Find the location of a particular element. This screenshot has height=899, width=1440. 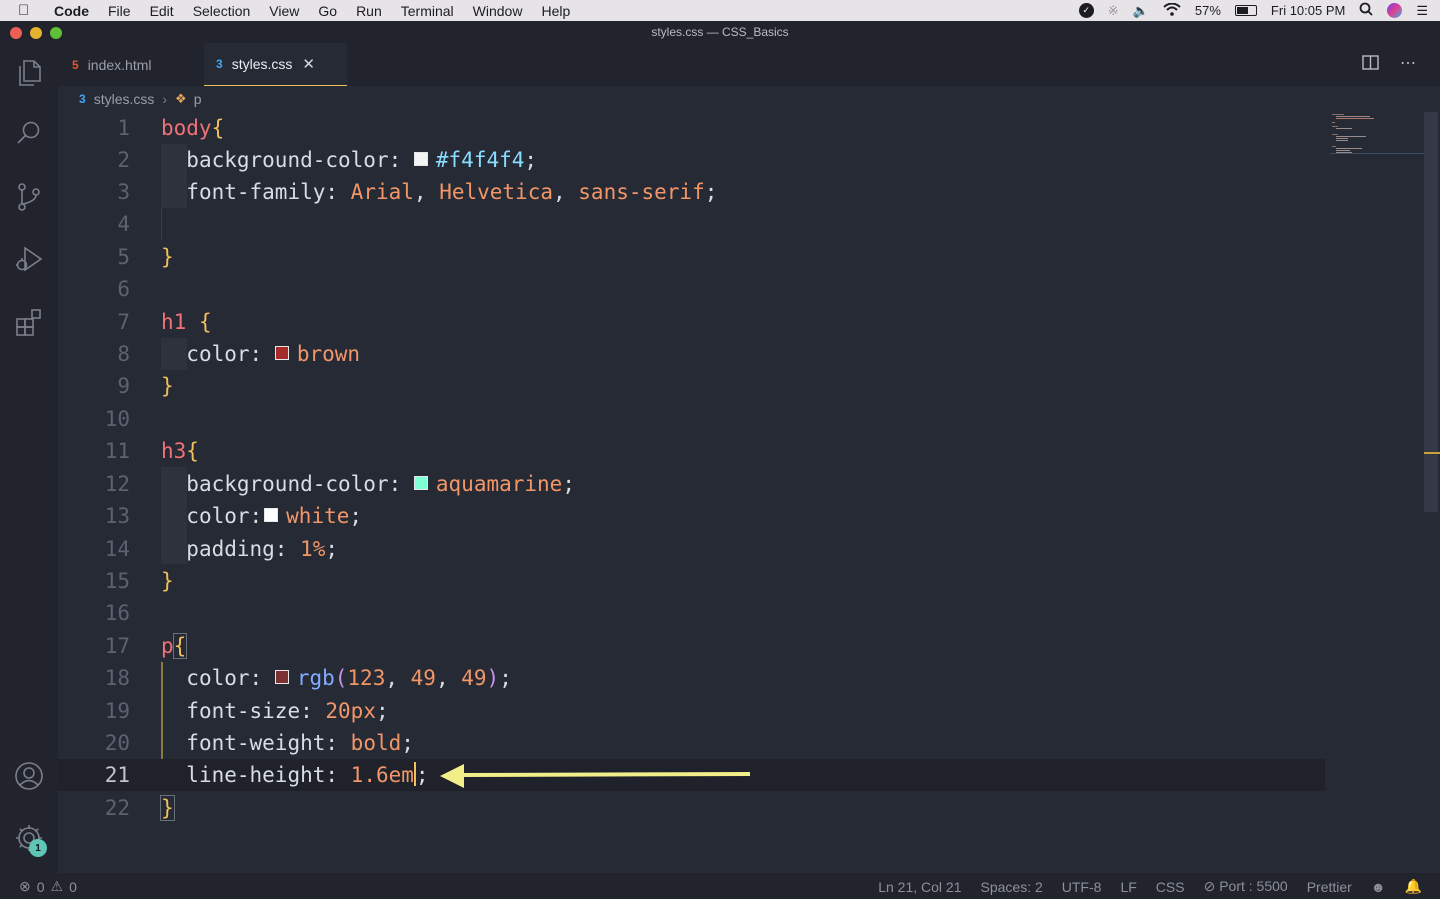

extensions-icon is located at coordinates (29, 322).